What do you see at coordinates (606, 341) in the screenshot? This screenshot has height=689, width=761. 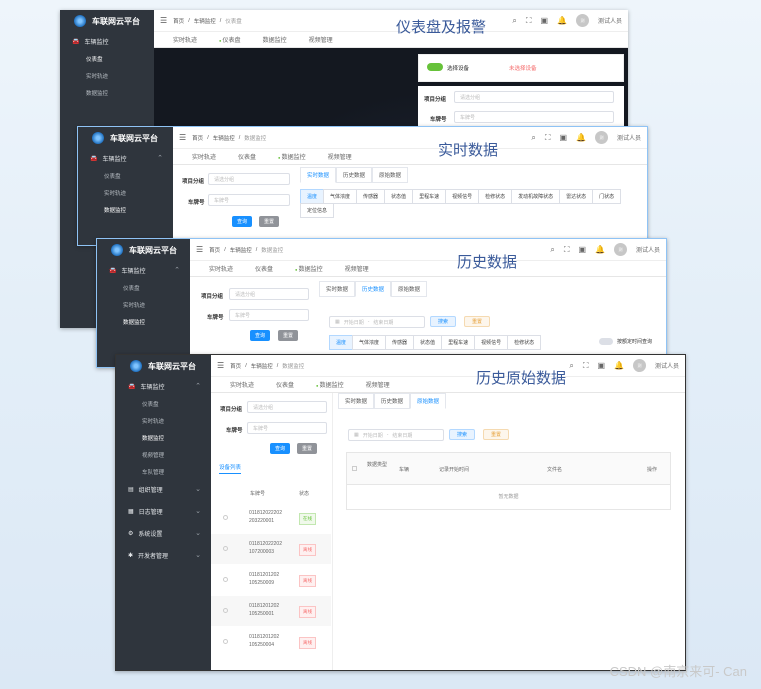 I see `history-toggle` at bounding box center [606, 341].